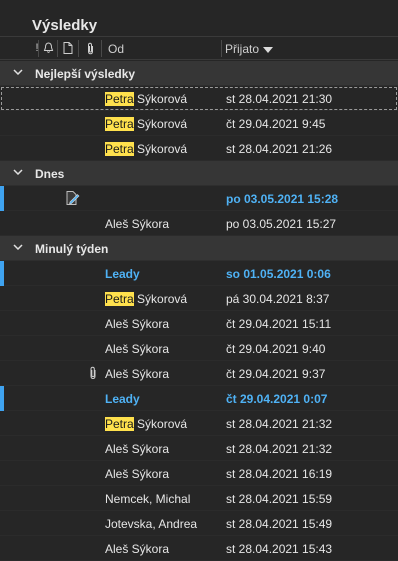 Image resolution: width=398 pixels, height=561 pixels. What do you see at coordinates (199, 398) in the screenshot?
I see `message-row: Leady čt 29.04.2021 0:07` at bounding box center [199, 398].